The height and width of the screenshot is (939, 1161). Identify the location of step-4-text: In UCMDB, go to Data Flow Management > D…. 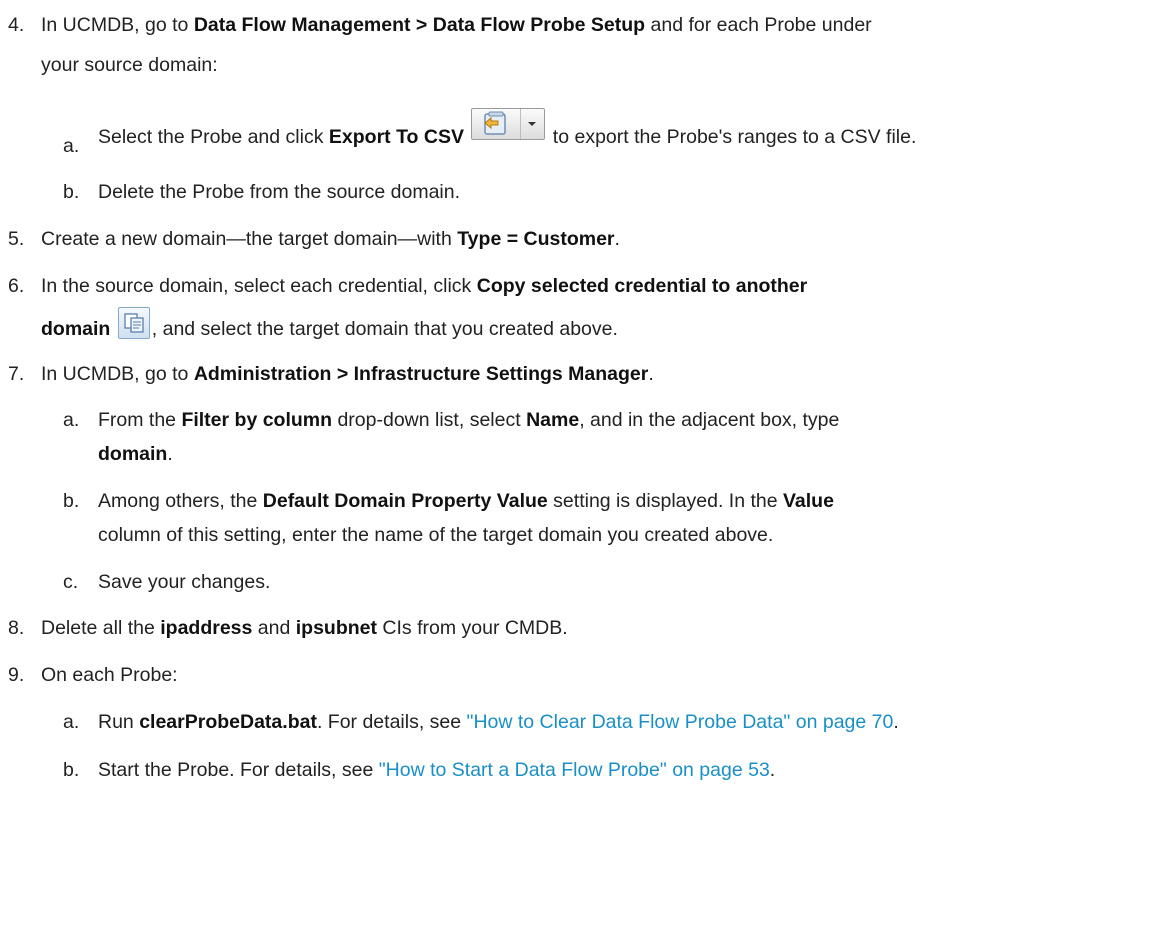
(456, 25).